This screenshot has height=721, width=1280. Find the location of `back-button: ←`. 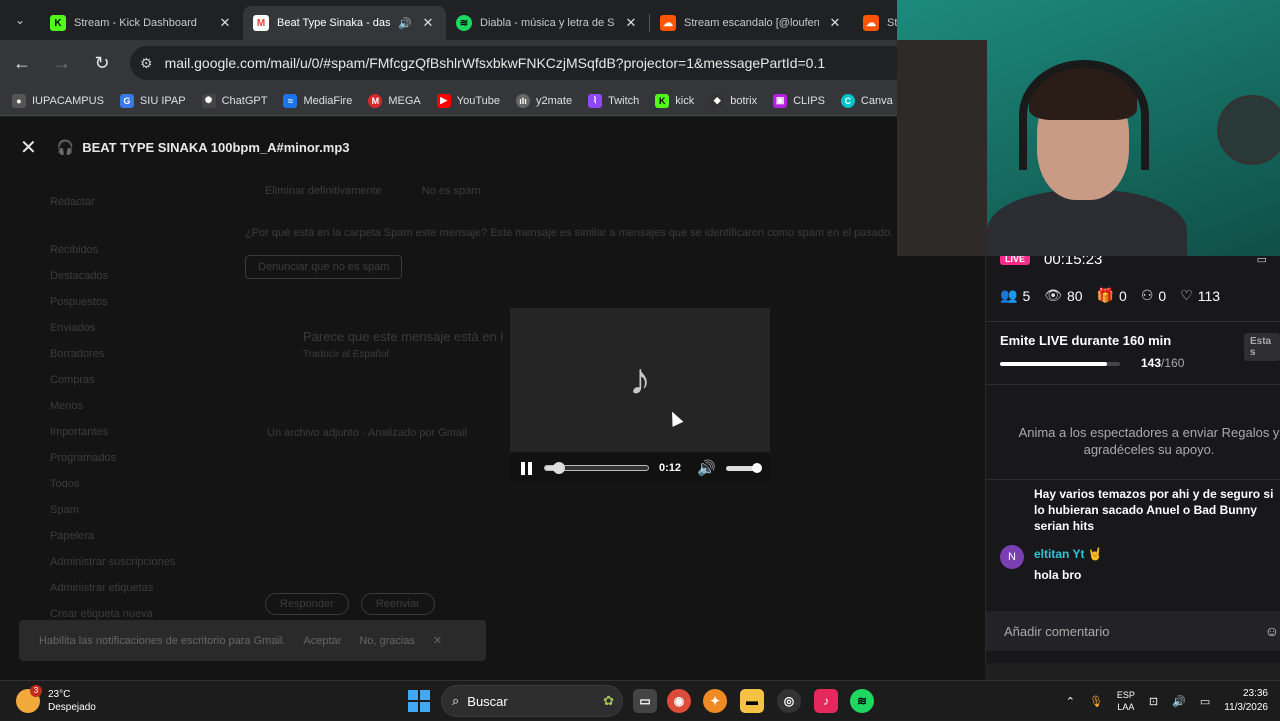

back-button: ← is located at coordinates (22, 63).